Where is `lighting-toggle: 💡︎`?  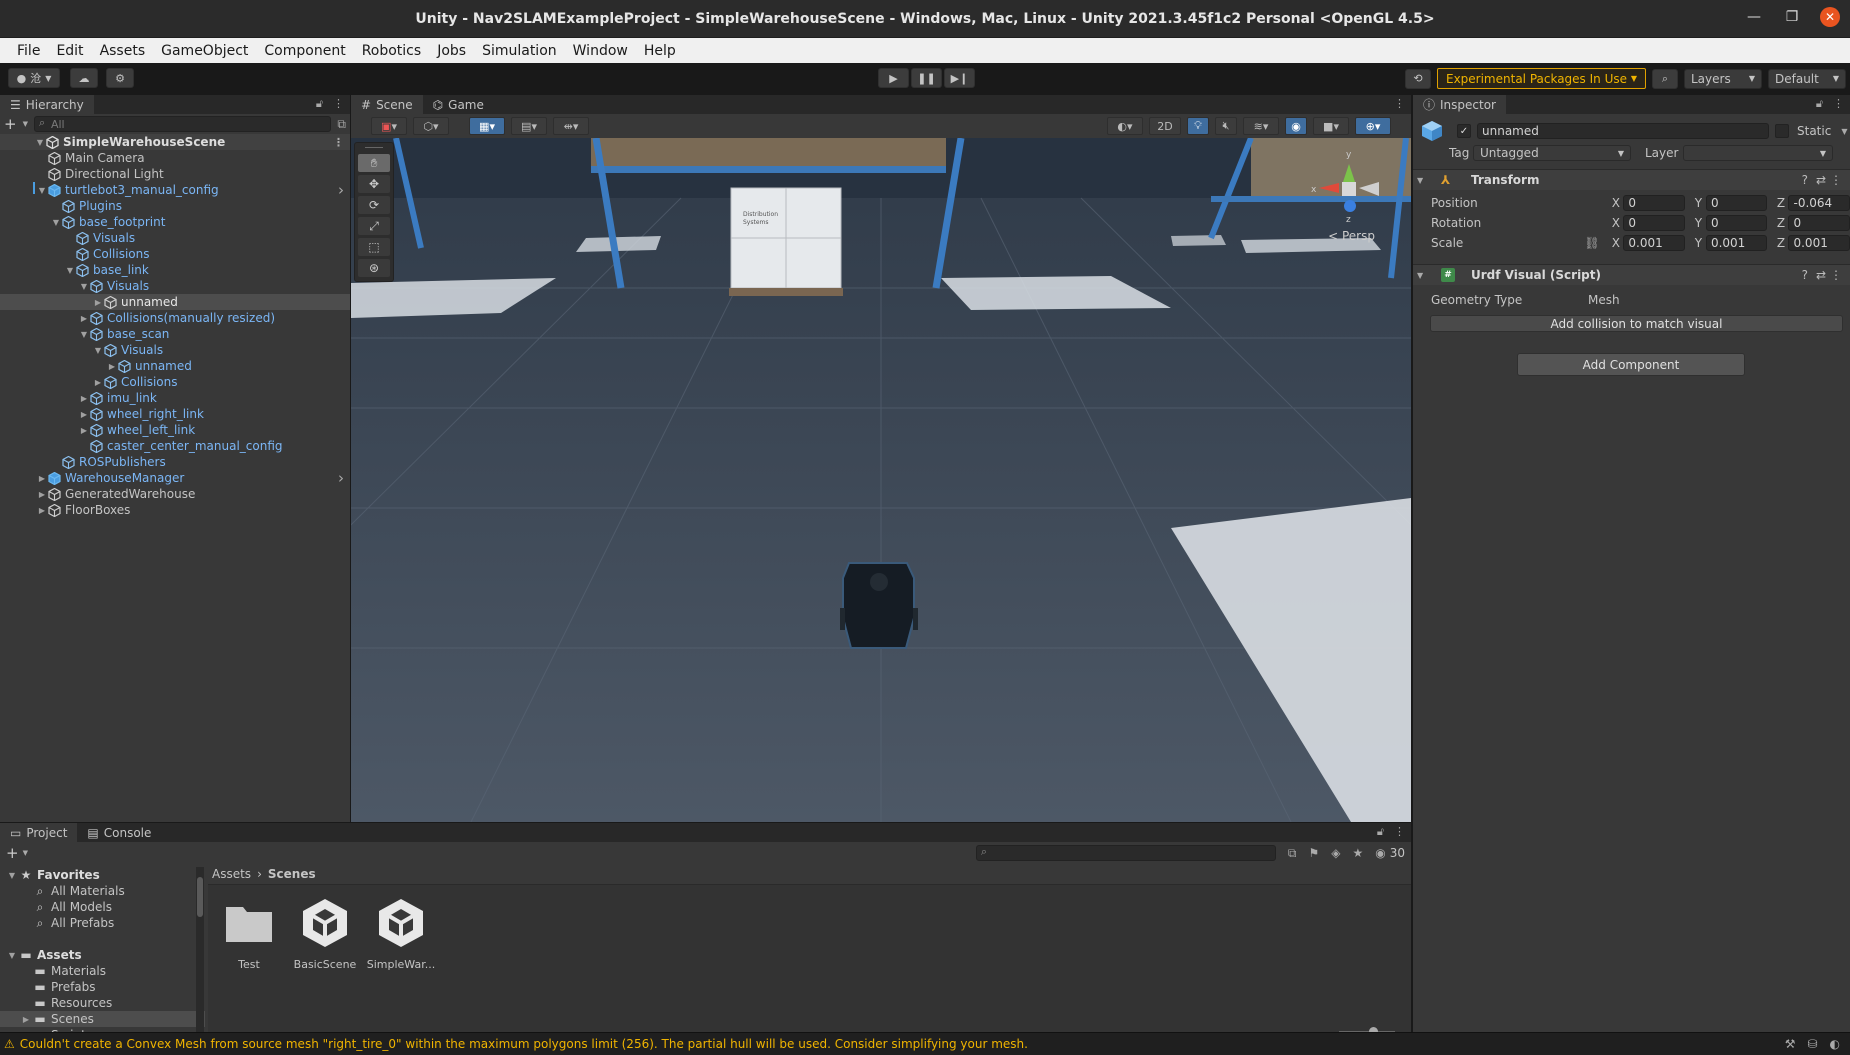 lighting-toggle: 💡︎ is located at coordinates (1198, 126).